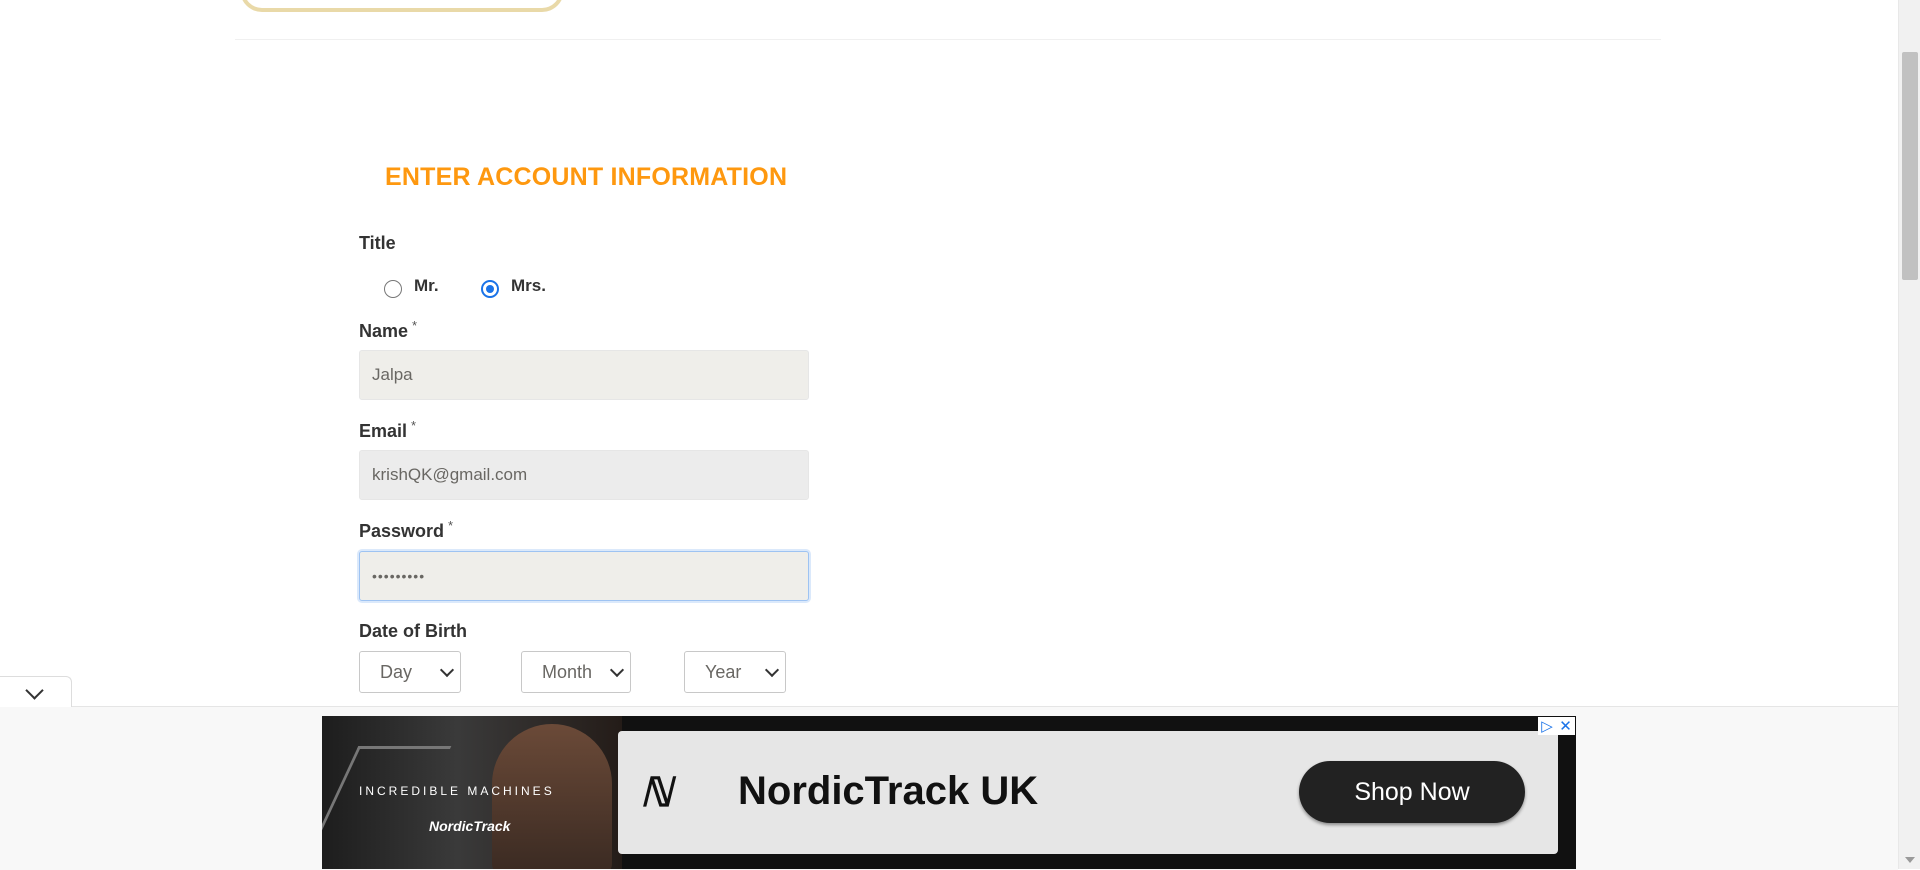 The height and width of the screenshot is (870, 1920). Describe the element at coordinates (656, 793) in the screenshot. I see `nordictrack-logo-icon: ℕ` at that location.